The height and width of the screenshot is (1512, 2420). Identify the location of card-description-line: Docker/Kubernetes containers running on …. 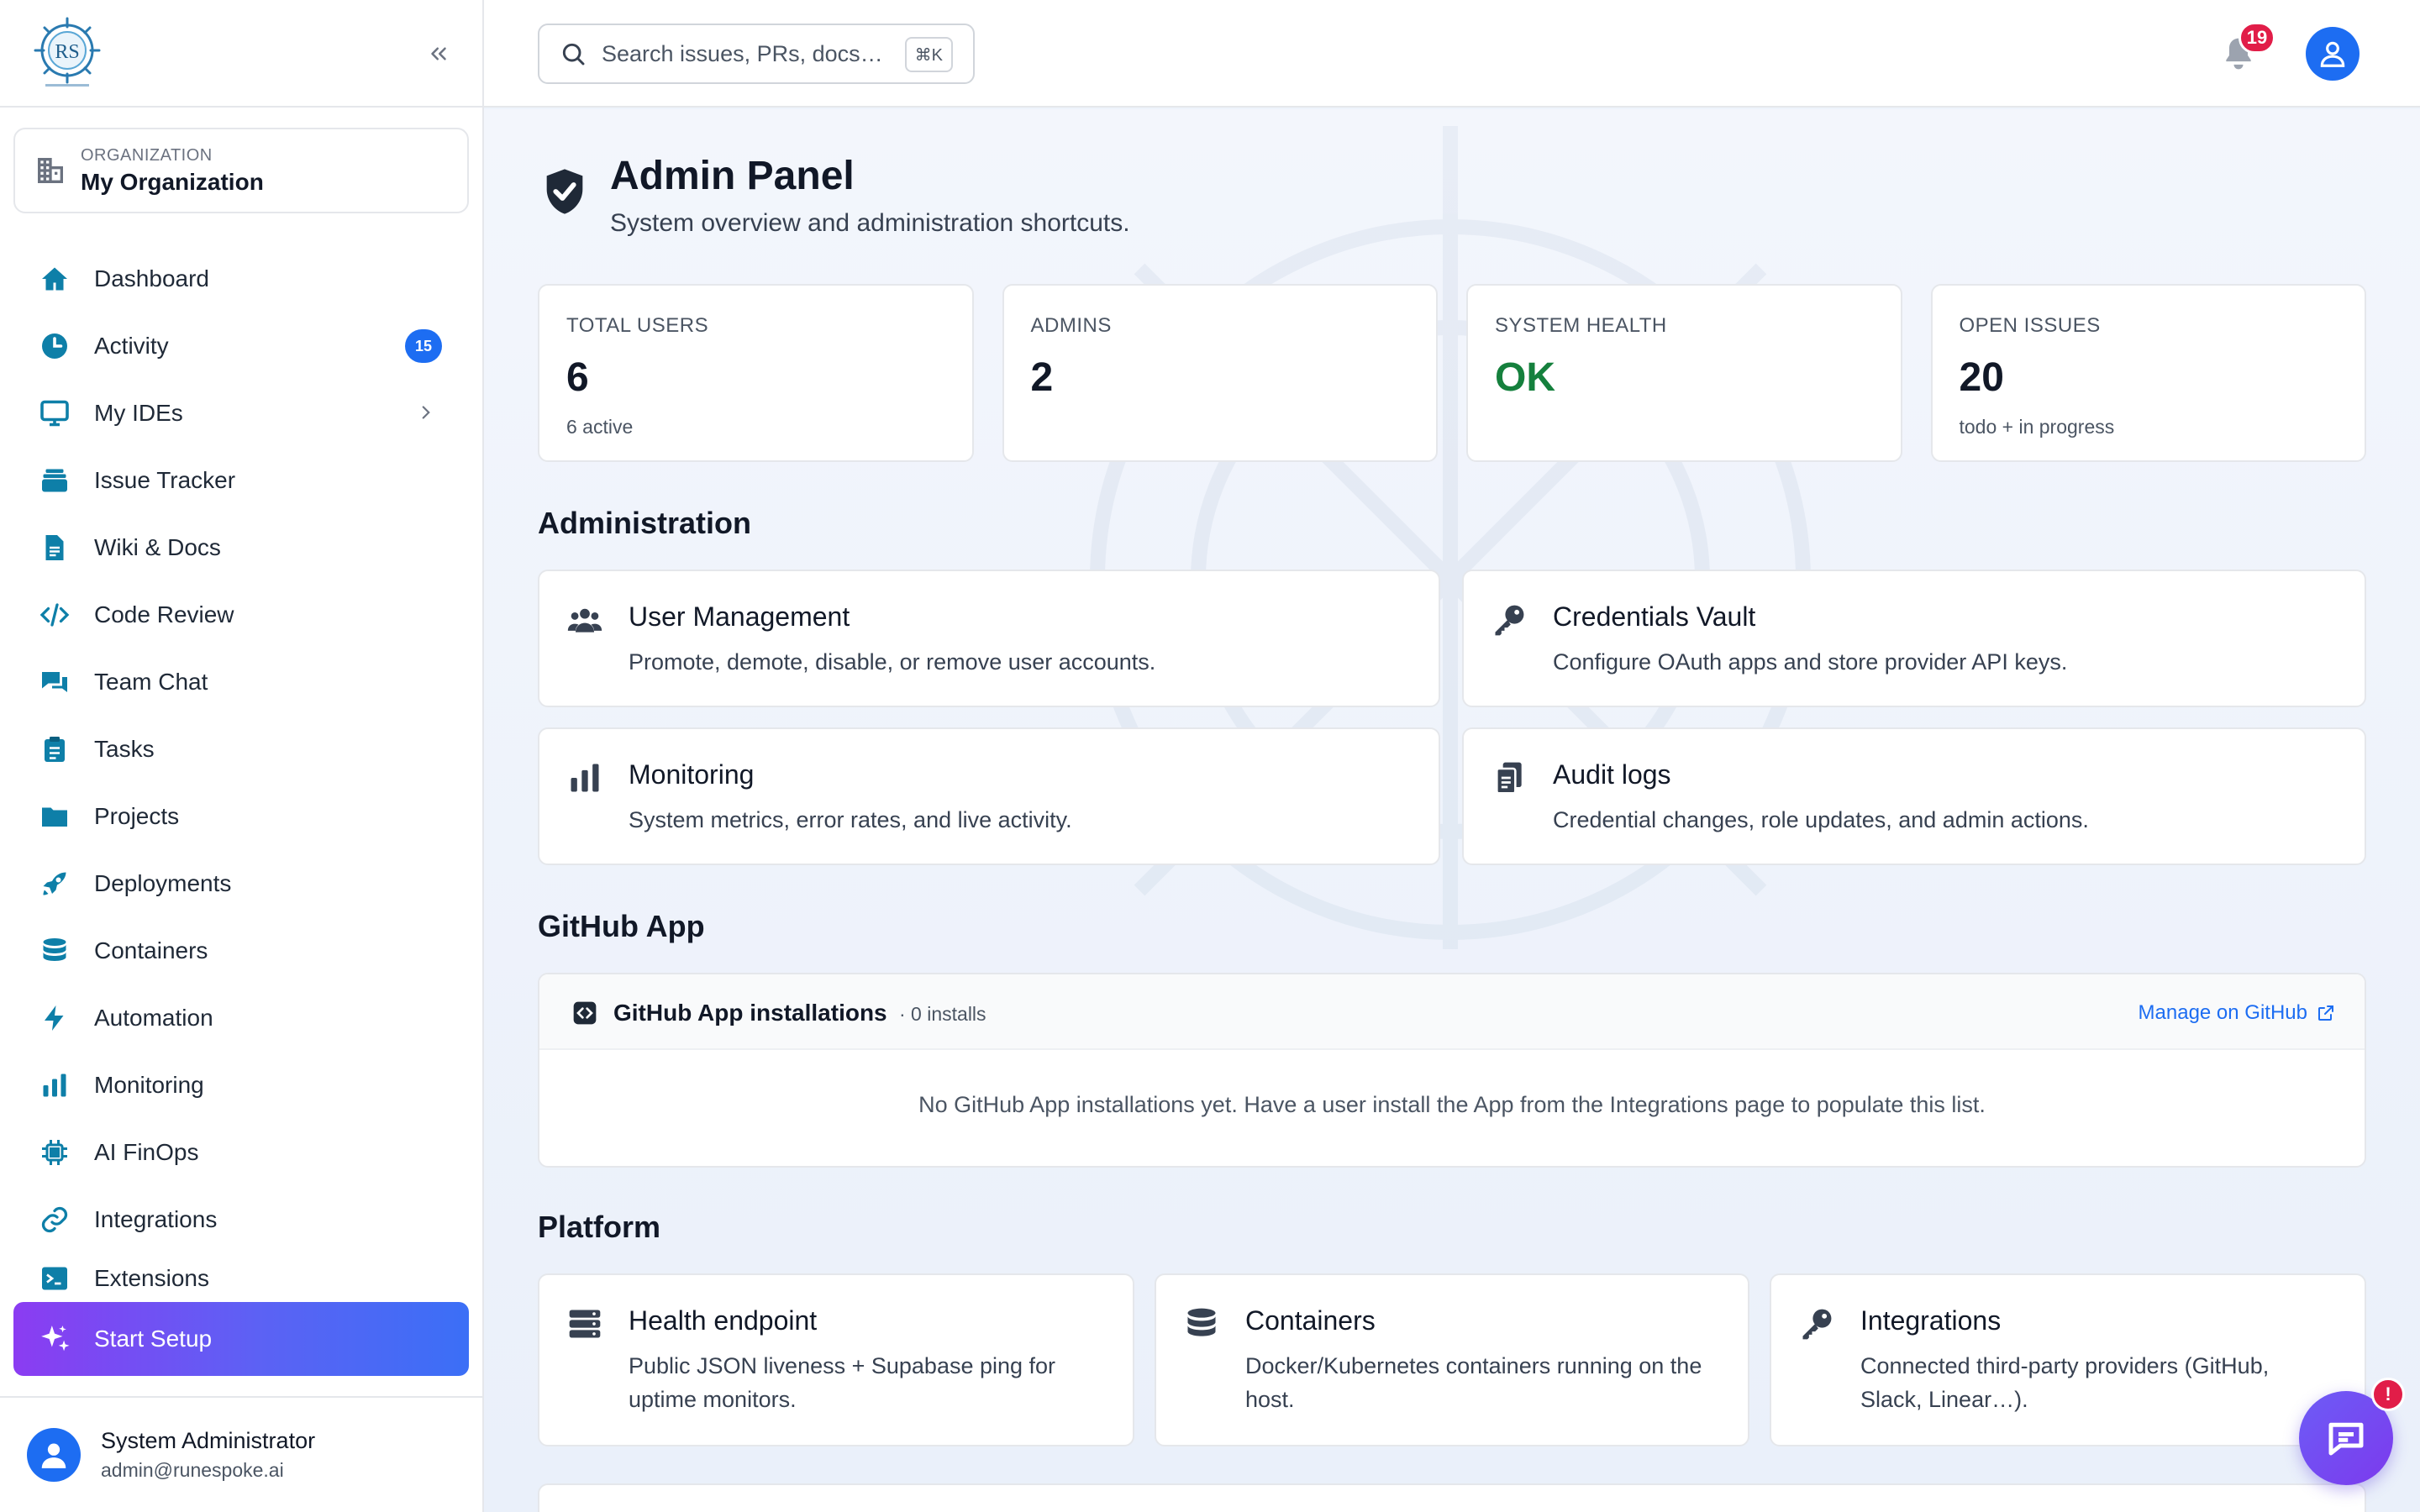
(1473, 1365).